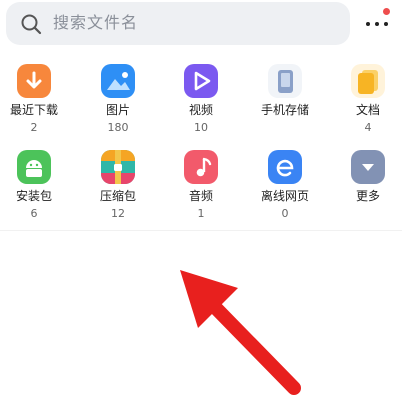 Image resolution: width=402 pixels, height=395 pixels. Describe the element at coordinates (240, 332) in the screenshot. I see `annotation-arrow` at that location.